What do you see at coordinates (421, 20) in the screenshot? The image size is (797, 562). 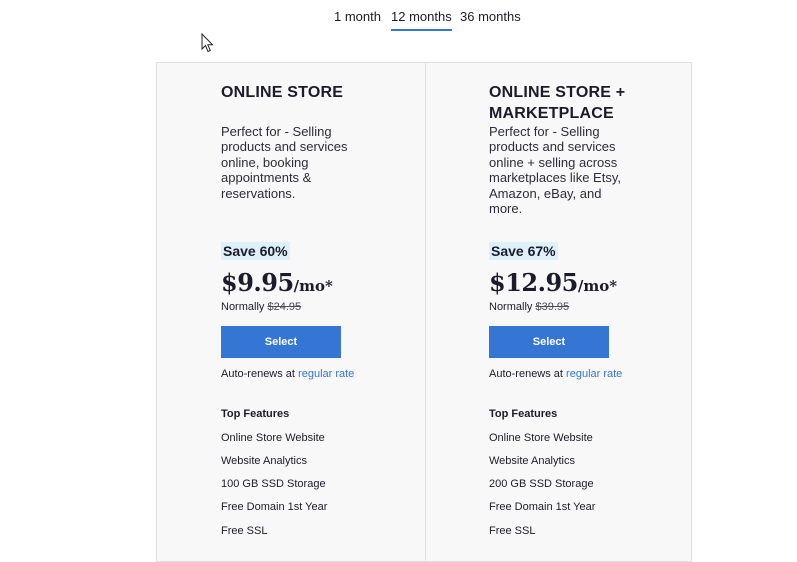 I see `tab-12-months: 12 months` at bounding box center [421, 20].